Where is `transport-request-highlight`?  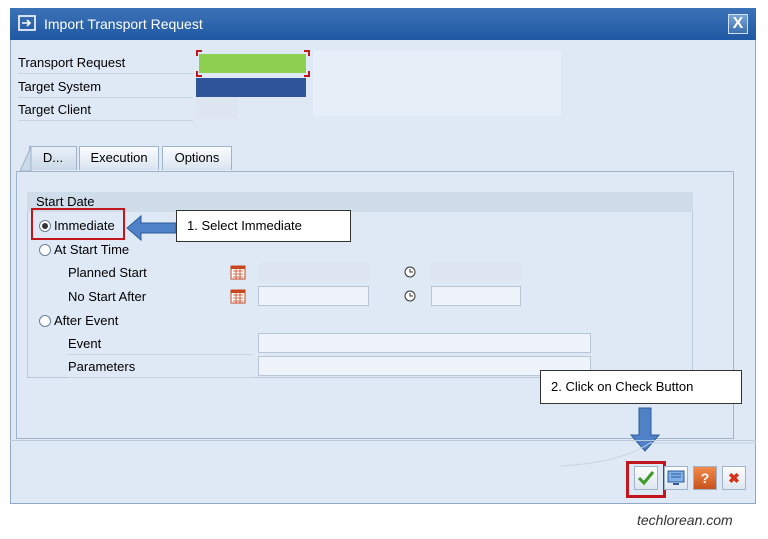 transport-request-highlight is located at coordinates (253, 63).